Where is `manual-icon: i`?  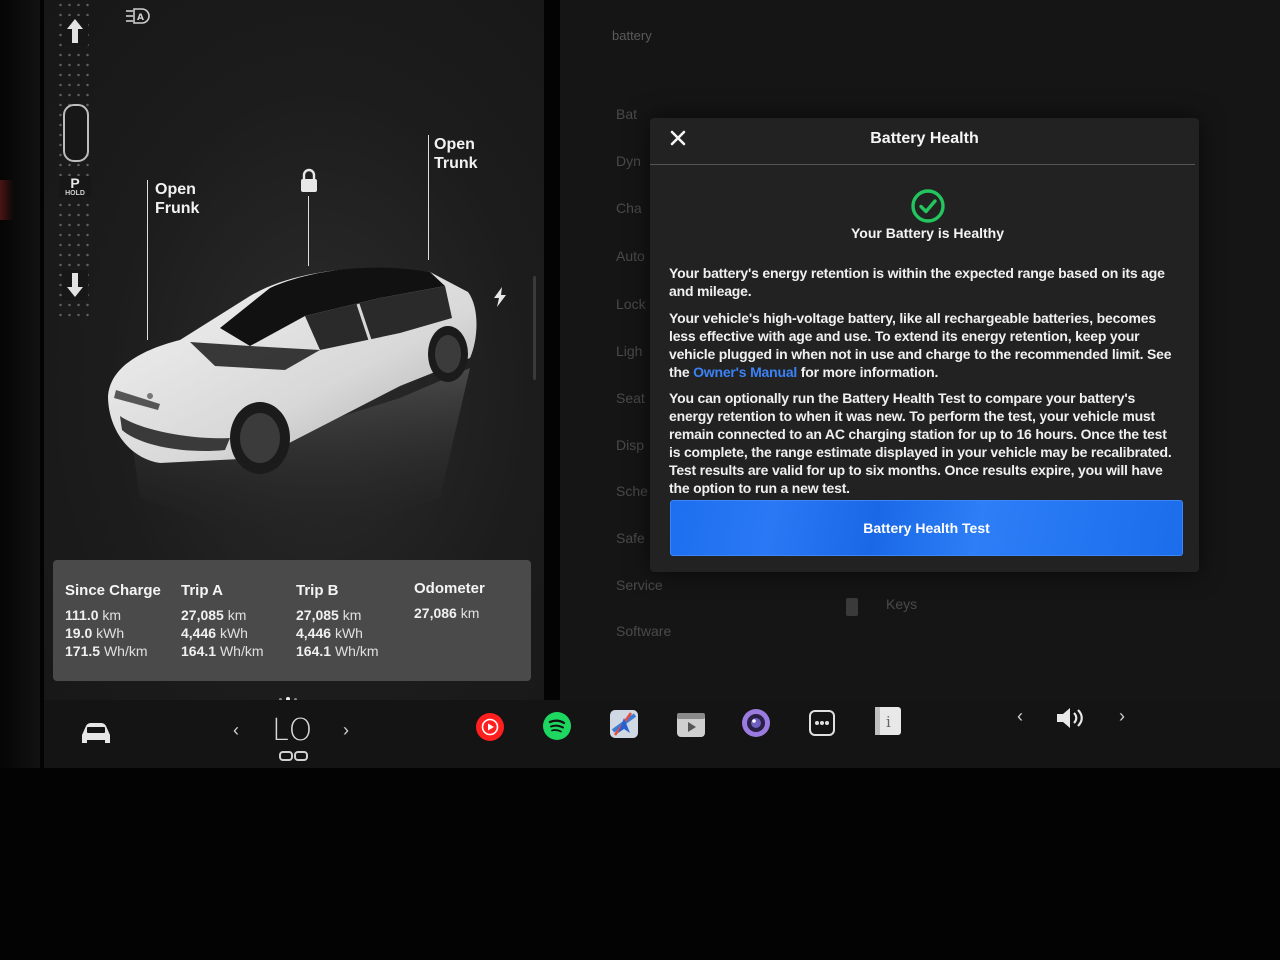
manual-icon: i is located at coordinates (888, 721).